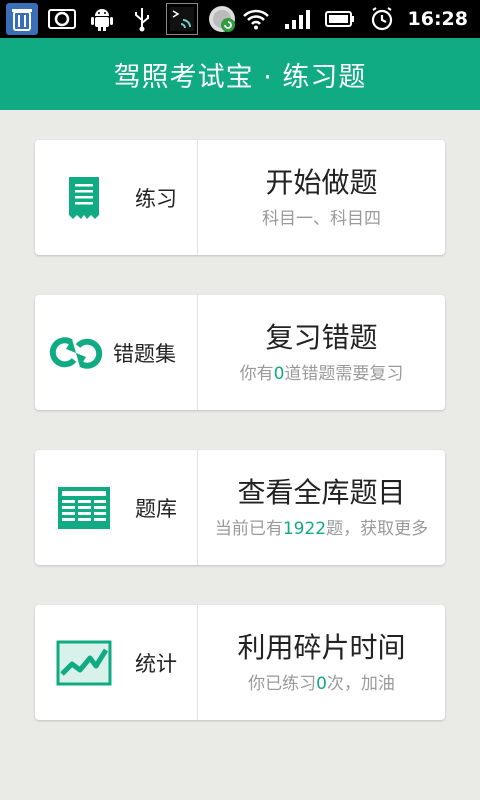 This screenshot has width=480, height=800. Describe the element at coordinates (248, 529) in the screenshot. I see `subtitle-prefix: 当前已有` at that location.